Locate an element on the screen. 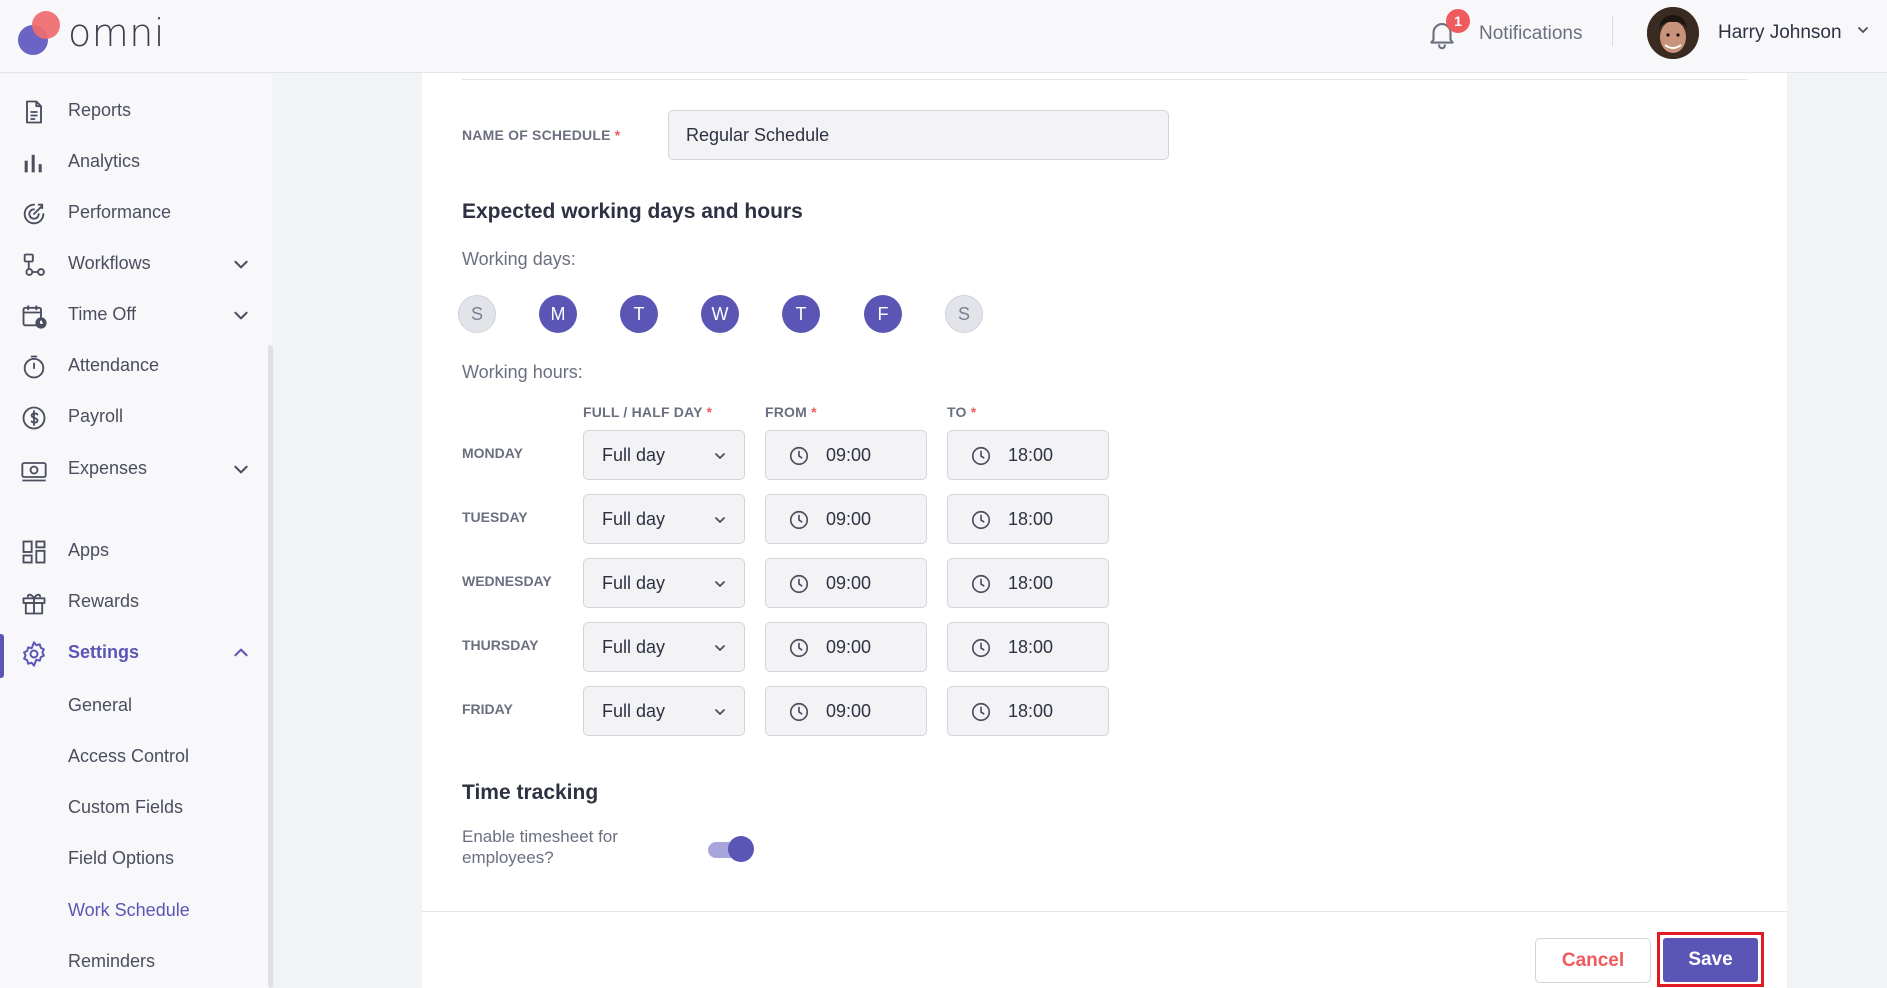  schedule-name-label-text: NAME OF SCHEDULE is located at coordinates (536, 135).